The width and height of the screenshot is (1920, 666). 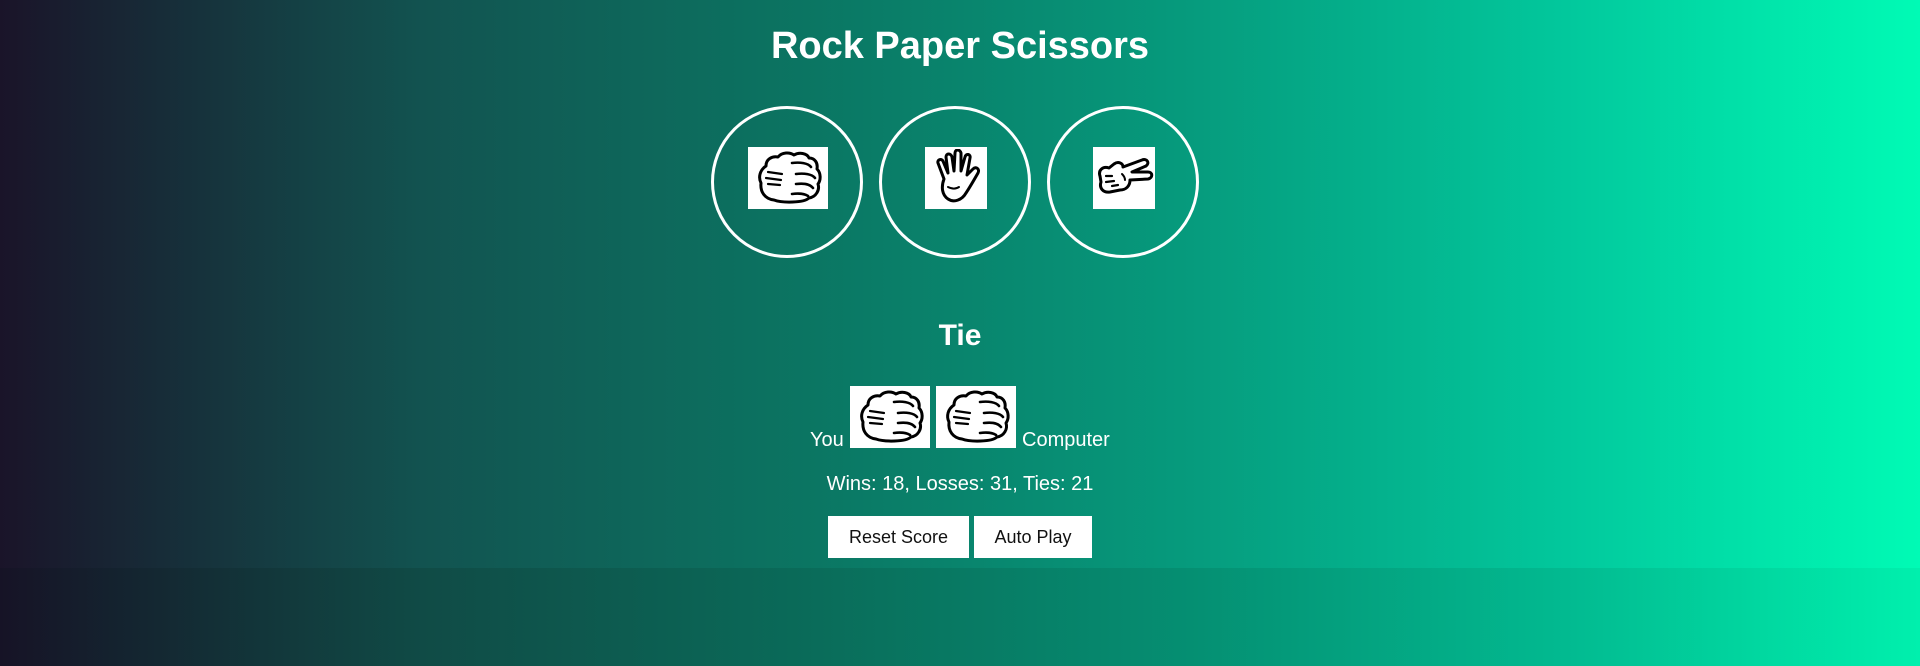 I want to click on rock-button, so click(x=787, y=182).